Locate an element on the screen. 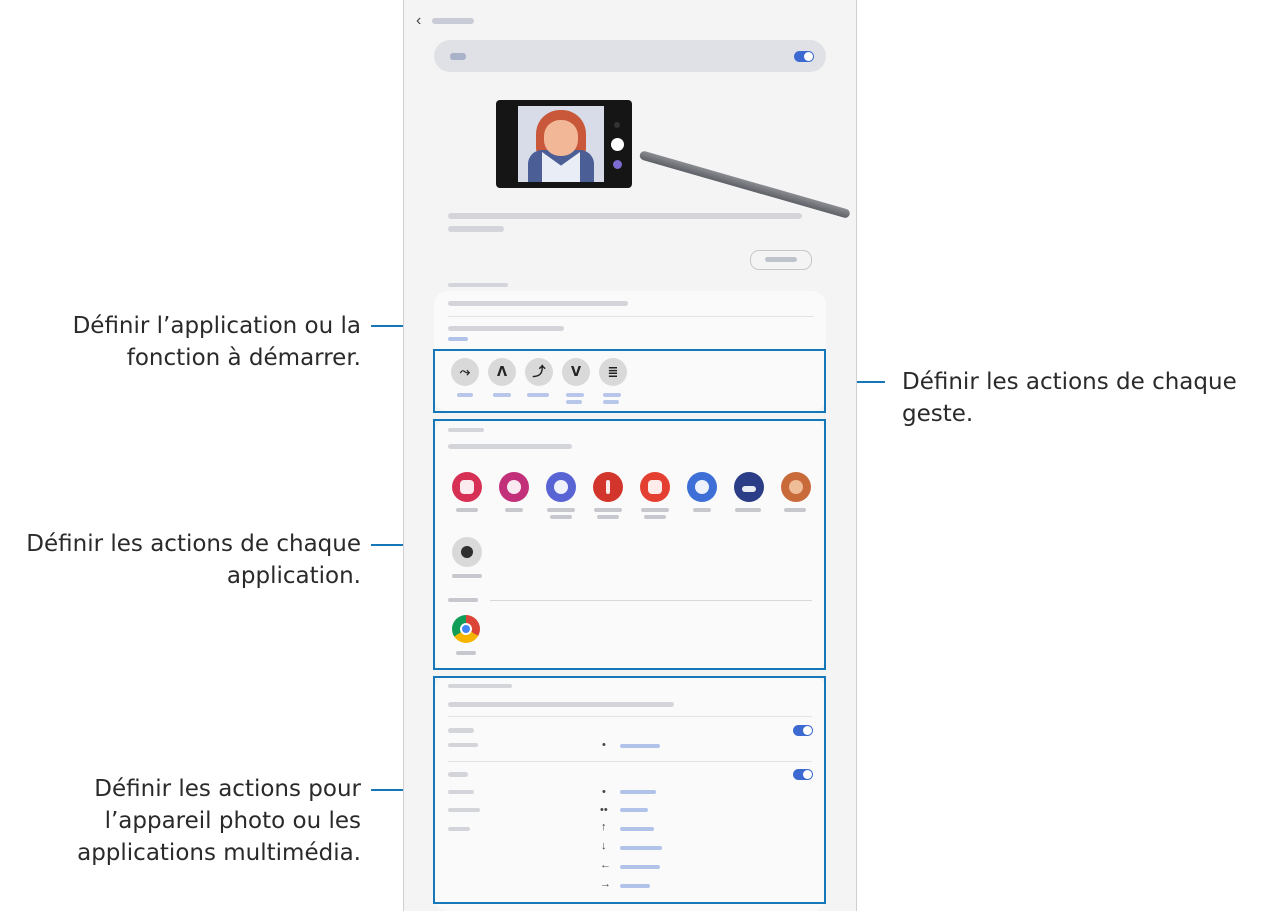 The image size is (1261, 911). callout-line: application. is located at coordinates (293, 576).